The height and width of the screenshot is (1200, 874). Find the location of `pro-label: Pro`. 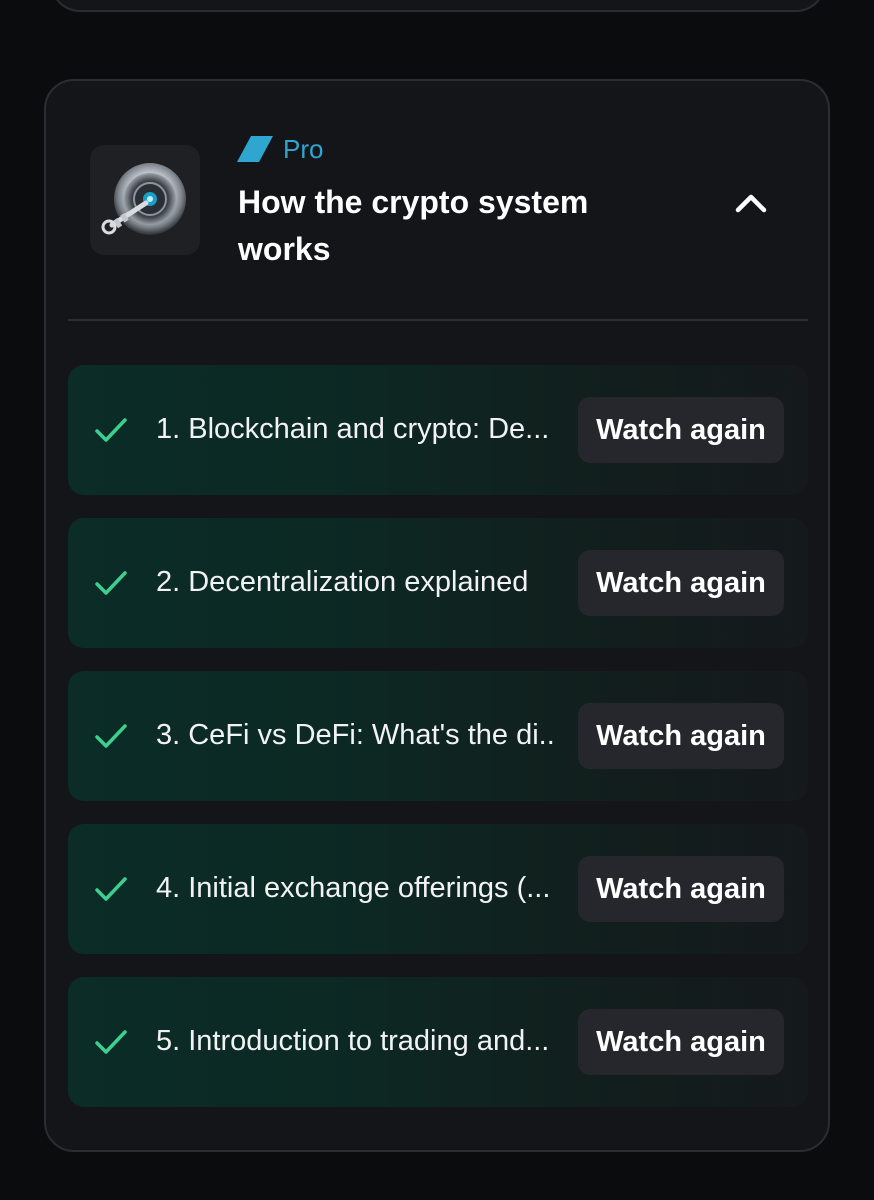

pro-label: Pro is located at coordinates (303, 148).